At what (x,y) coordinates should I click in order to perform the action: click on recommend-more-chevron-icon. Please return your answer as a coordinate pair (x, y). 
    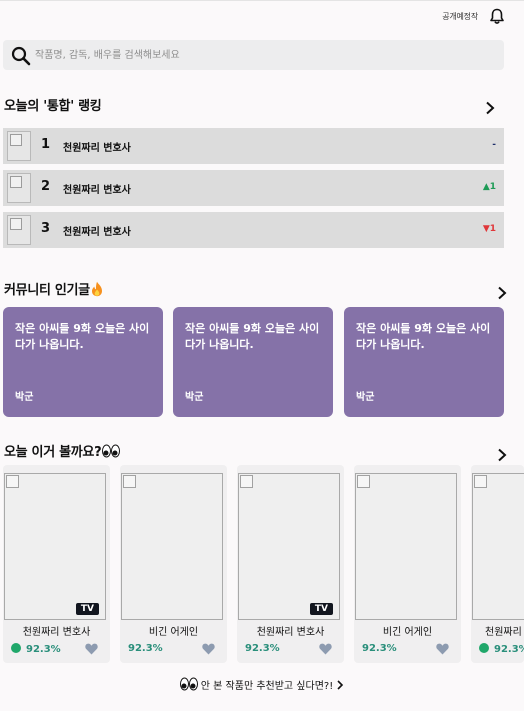
    Looking at the image, I should click on (502, 455).